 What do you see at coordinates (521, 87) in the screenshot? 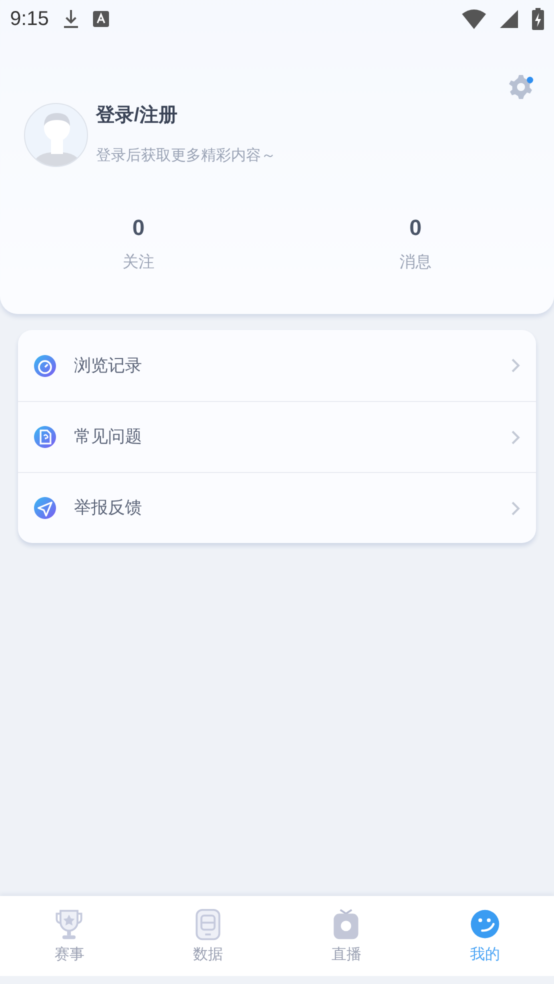
I see `settings-icon` at bounding box center [521, 87].